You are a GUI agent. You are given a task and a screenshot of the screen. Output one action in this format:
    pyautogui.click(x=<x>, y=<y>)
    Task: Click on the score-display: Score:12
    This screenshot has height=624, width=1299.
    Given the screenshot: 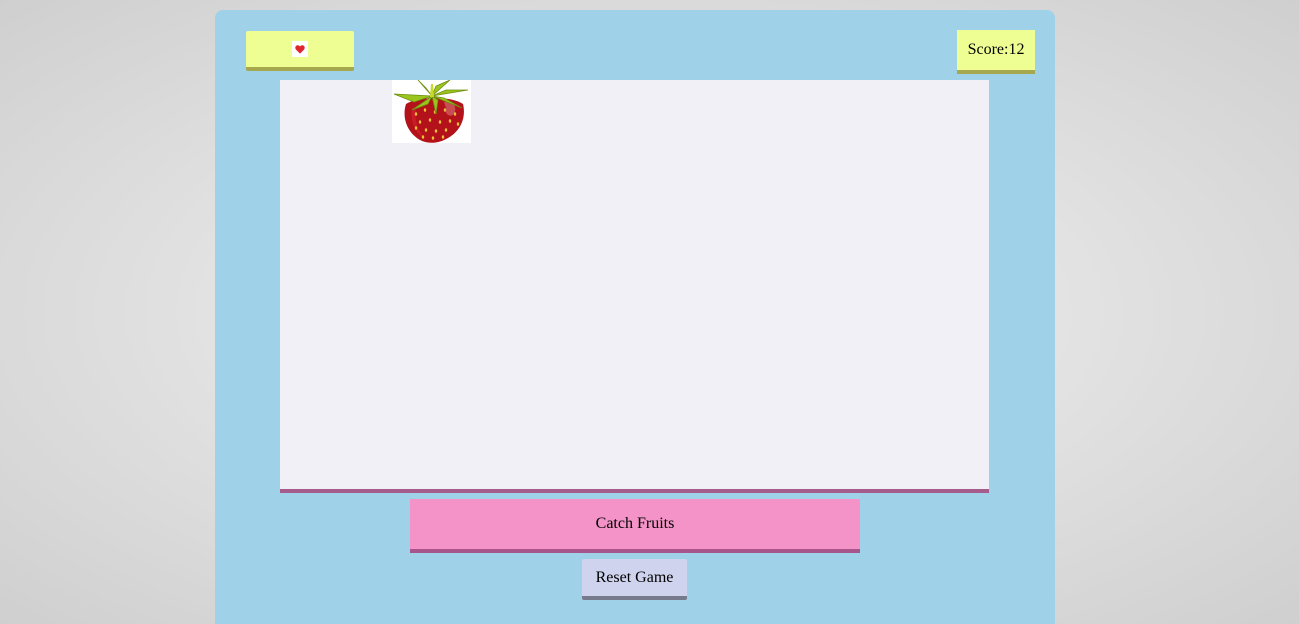 What is the action you would take?
    pyautogui.click(x=996, y=52)
    